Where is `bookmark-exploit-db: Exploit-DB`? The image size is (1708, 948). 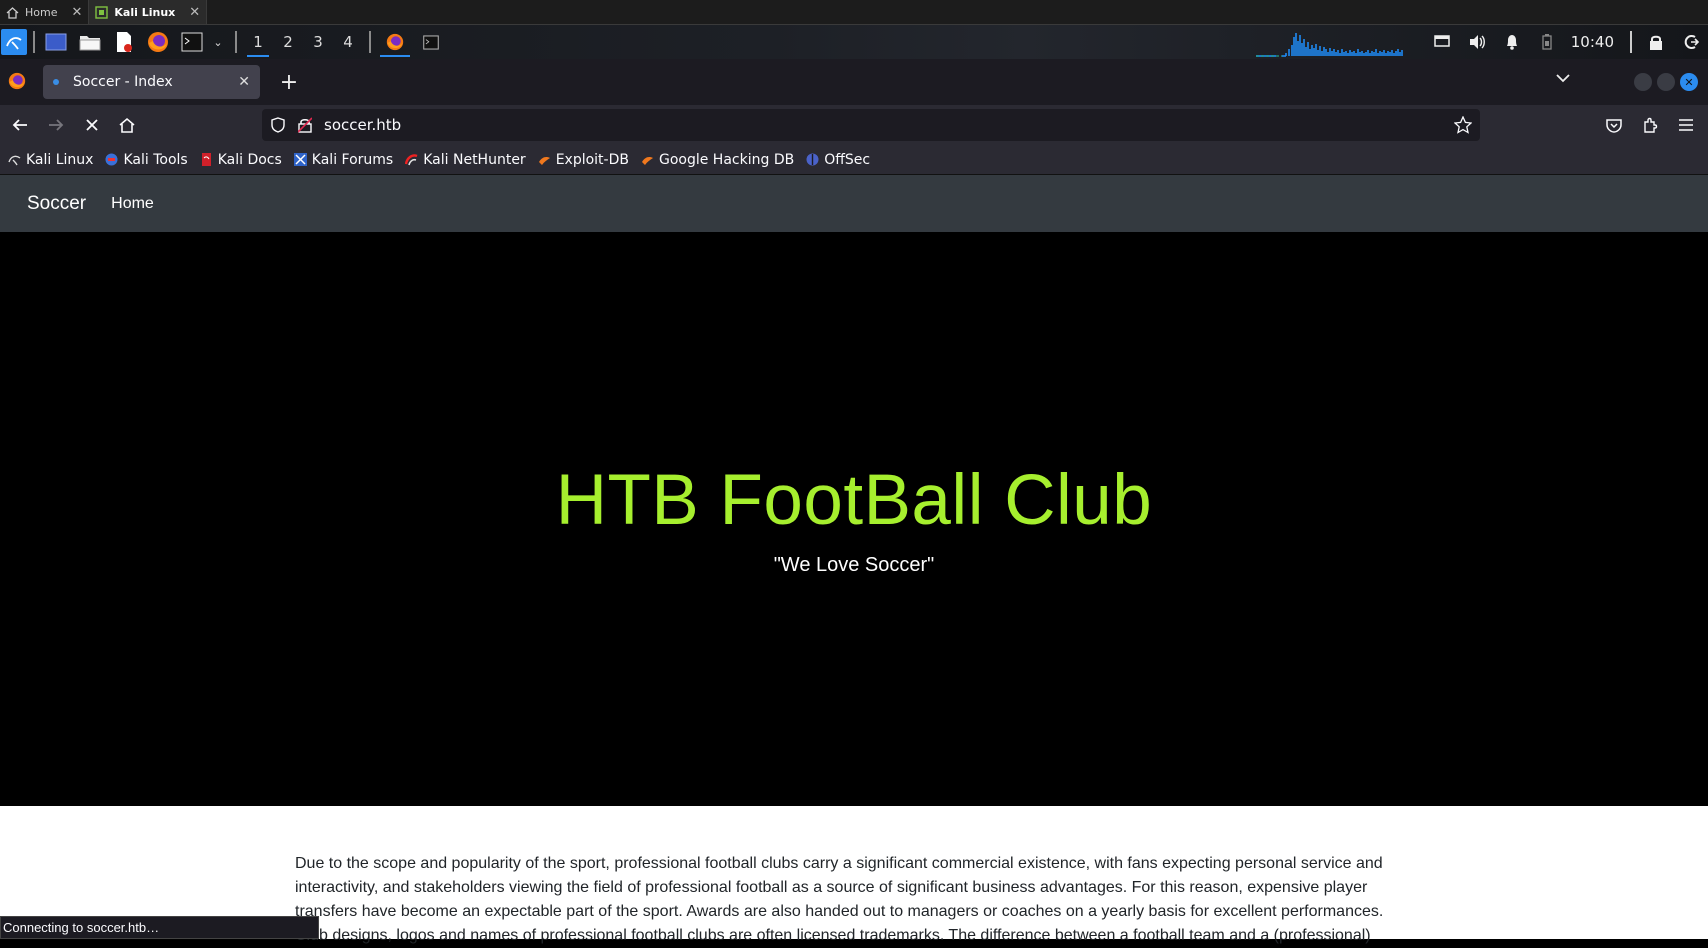 bookmark-exploit-db: Exploit-DB is located at coordinates (583, 160).